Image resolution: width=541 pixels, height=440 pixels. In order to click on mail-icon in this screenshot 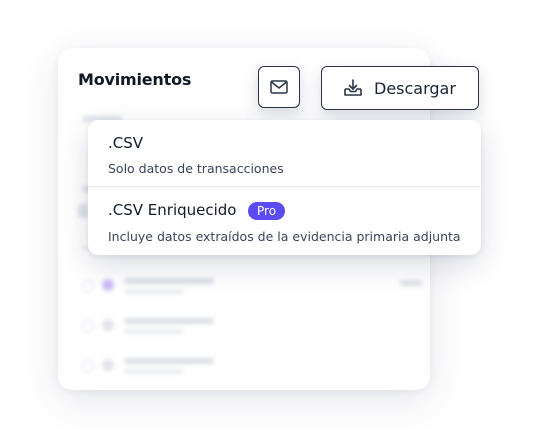, I will do `click(279, 87)`.